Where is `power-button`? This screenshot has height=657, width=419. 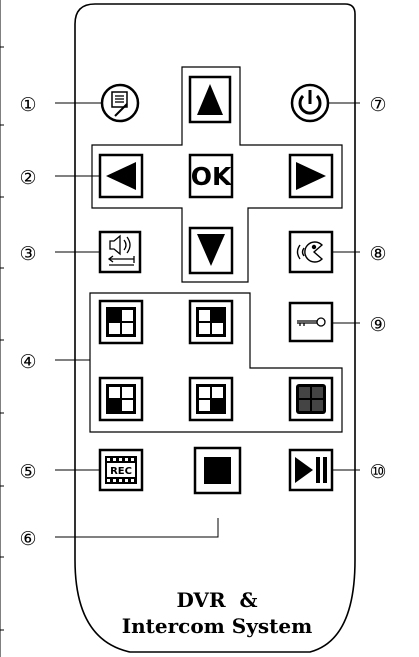 power-button is located at coordinates (310, 103).